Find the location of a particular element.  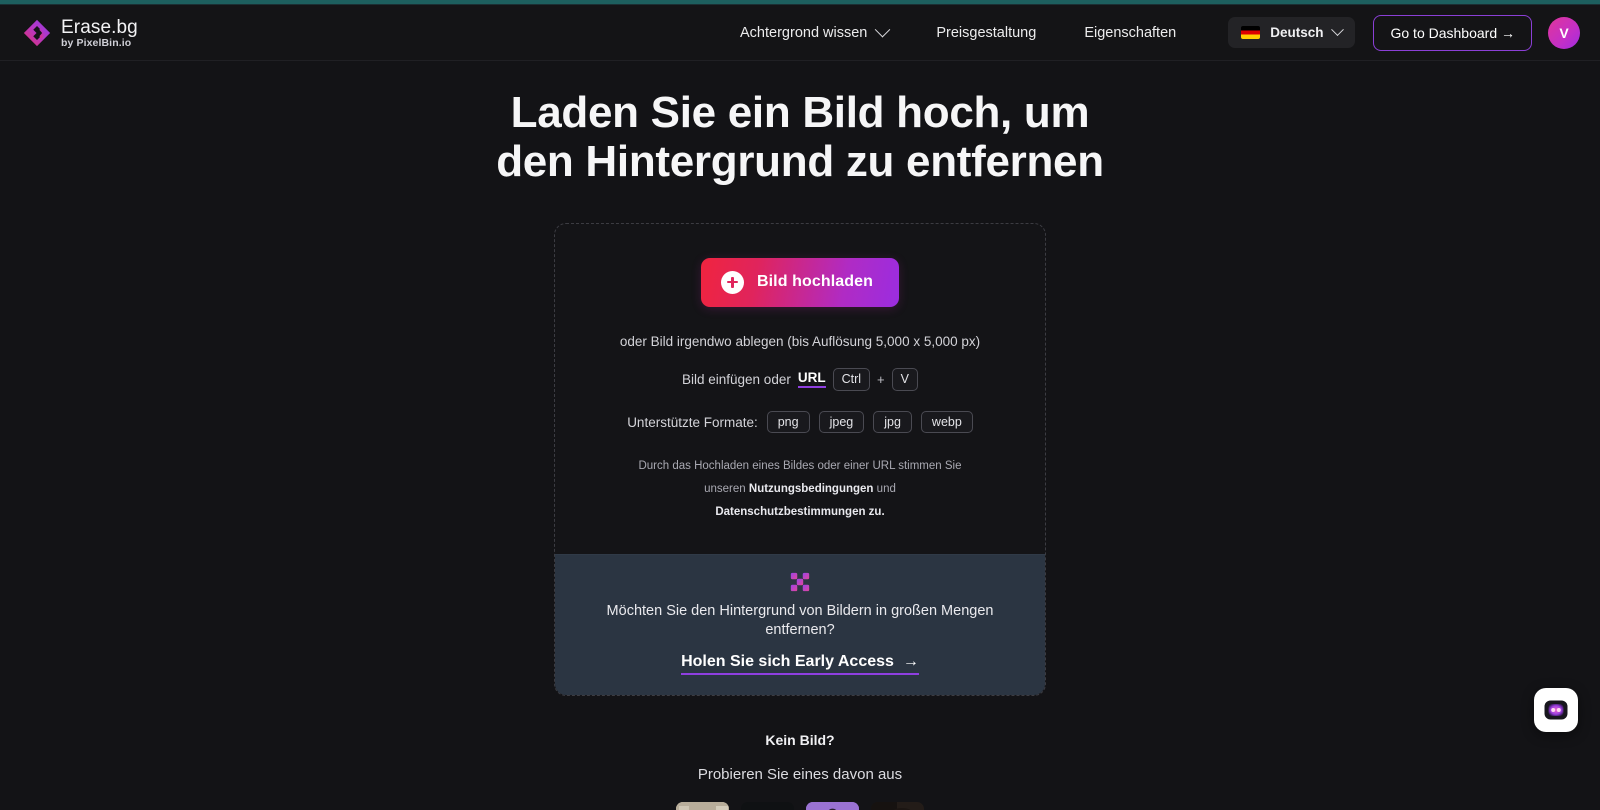

erasebg-diamond-logo-icon is located at coordinates (37, 32).